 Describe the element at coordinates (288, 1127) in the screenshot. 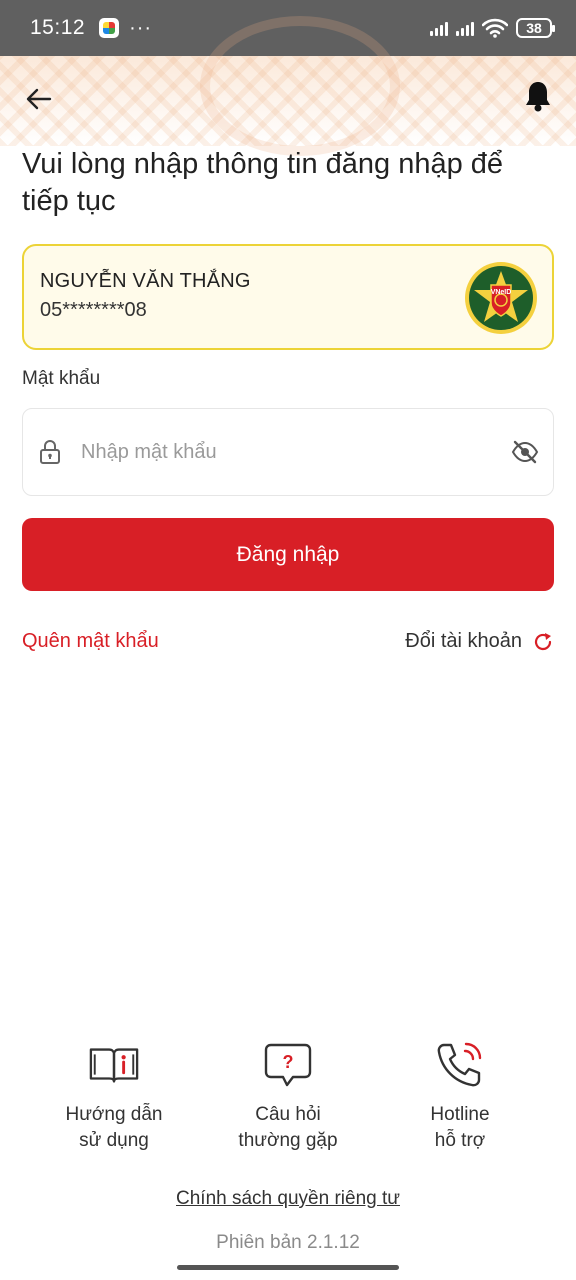

I see `help-faq-label: Câu hỏi thường gặp` at that location.